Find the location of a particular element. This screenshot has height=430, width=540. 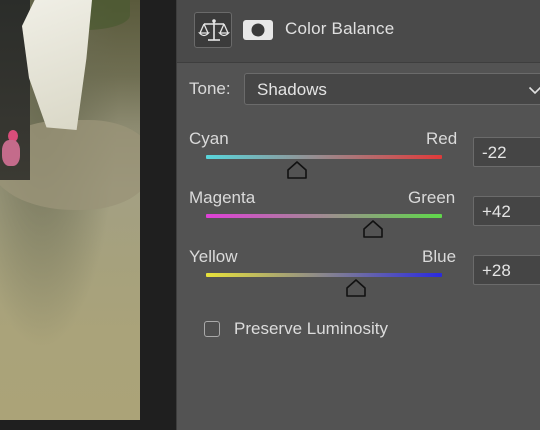

cyan-red-value: -22 is located at coordinates (494, 152).